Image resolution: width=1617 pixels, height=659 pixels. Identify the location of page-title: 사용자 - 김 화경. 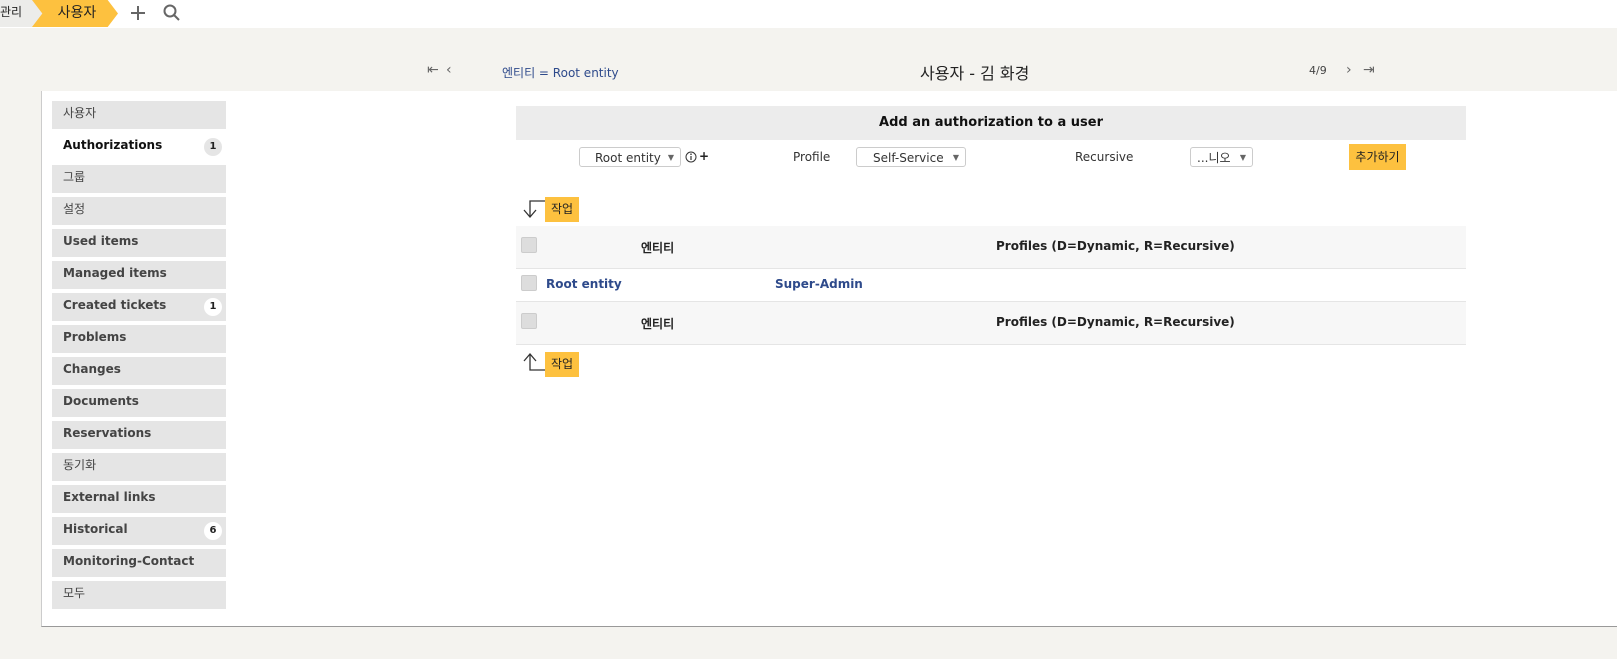
(975, 73).